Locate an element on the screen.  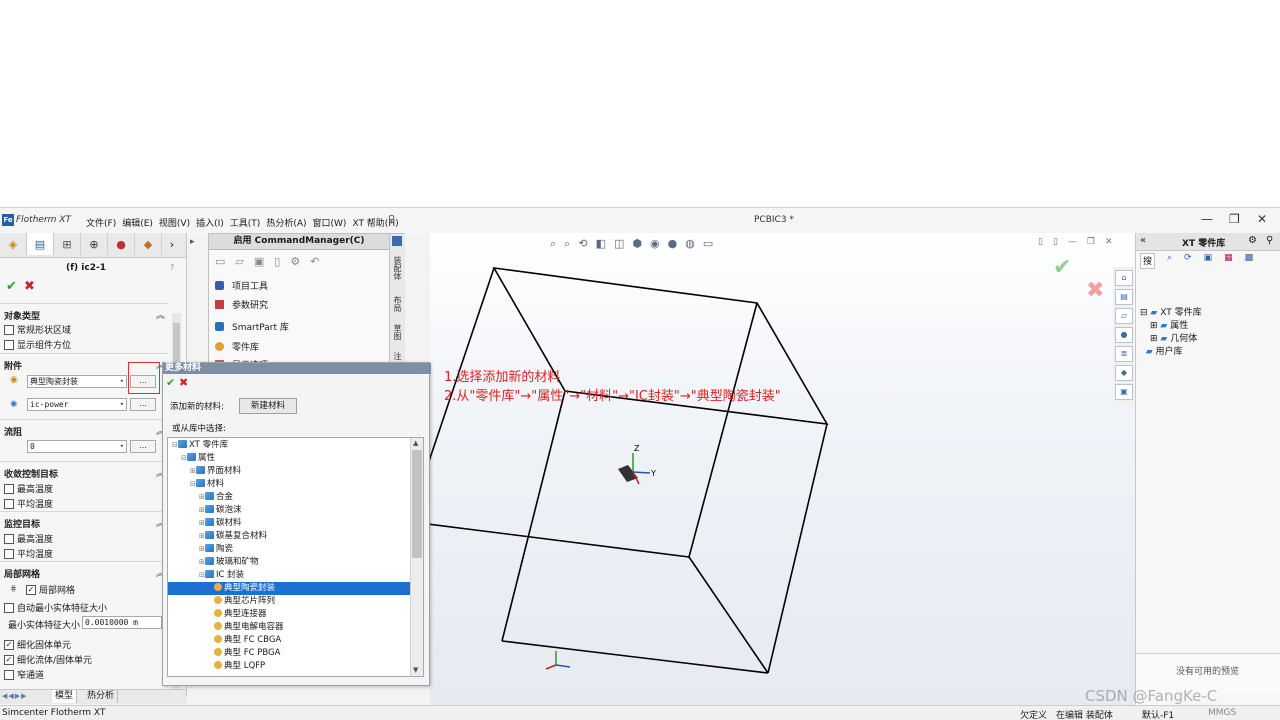
menu-window: 窗口(W) is located at coordinates (330, 222).